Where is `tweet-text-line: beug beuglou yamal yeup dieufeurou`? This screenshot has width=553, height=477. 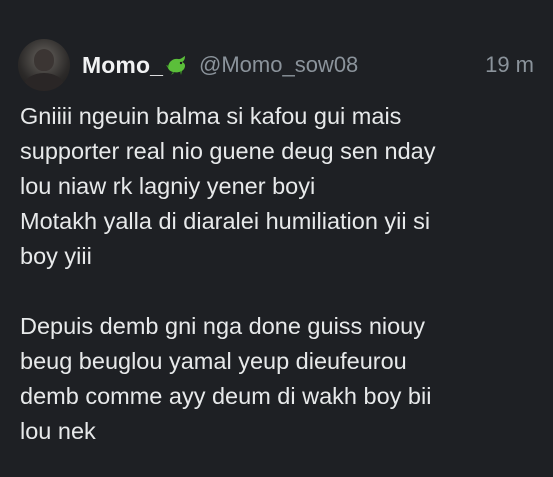 tweet-text-line: beug beuglou yamal yeup dieufeurou is located at coordinates (213, 361).